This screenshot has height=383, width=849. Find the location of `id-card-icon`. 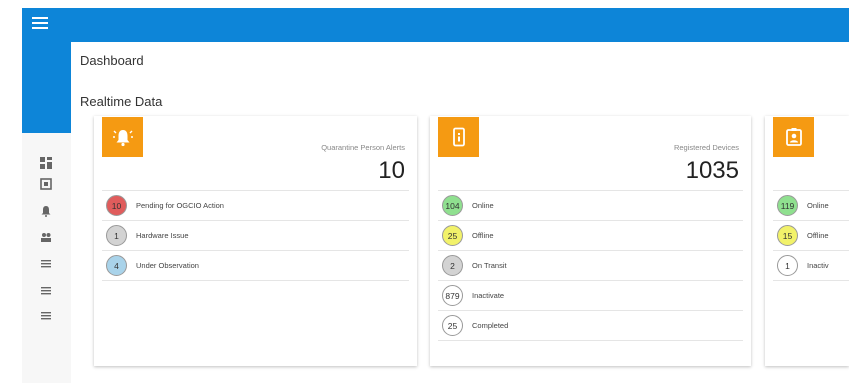

id-card-icon is located at coordinates (46, 185).